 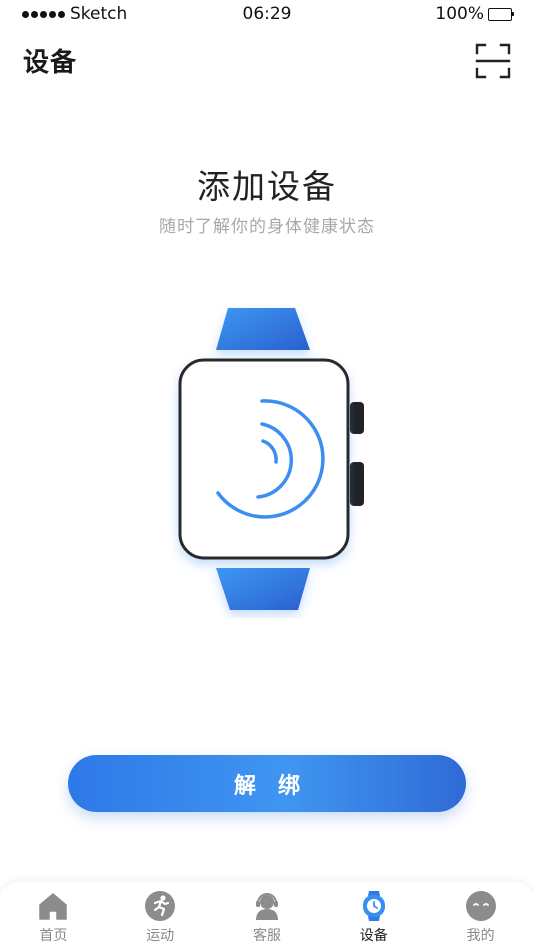 I want to click on tab-label: 运动, so click(x=160, y=936).